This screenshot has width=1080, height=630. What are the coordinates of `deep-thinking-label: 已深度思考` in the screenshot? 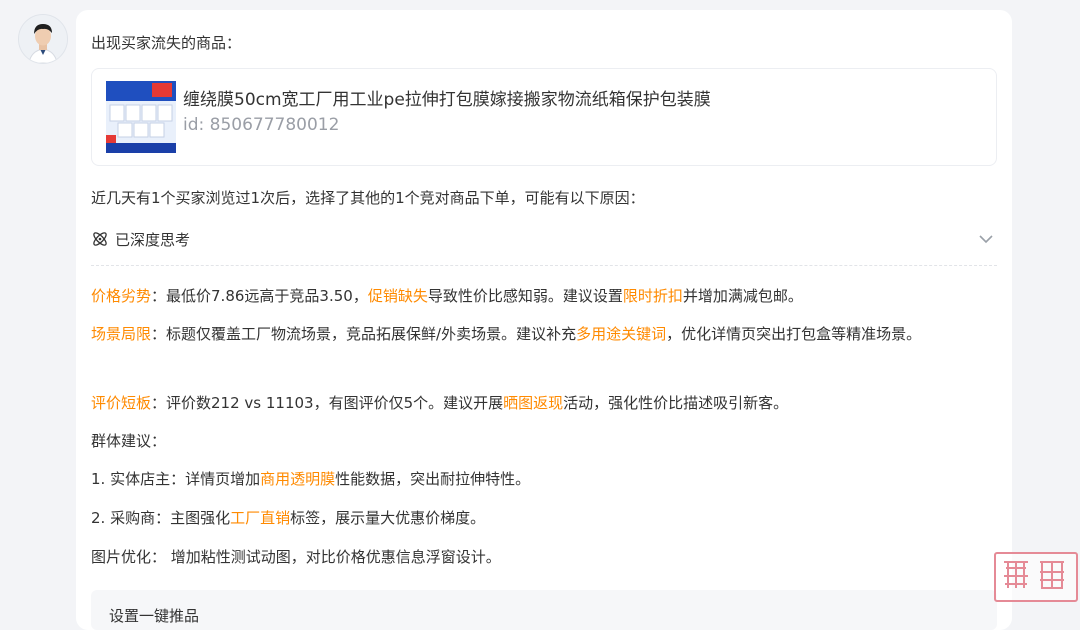 It's located at (153, 240).